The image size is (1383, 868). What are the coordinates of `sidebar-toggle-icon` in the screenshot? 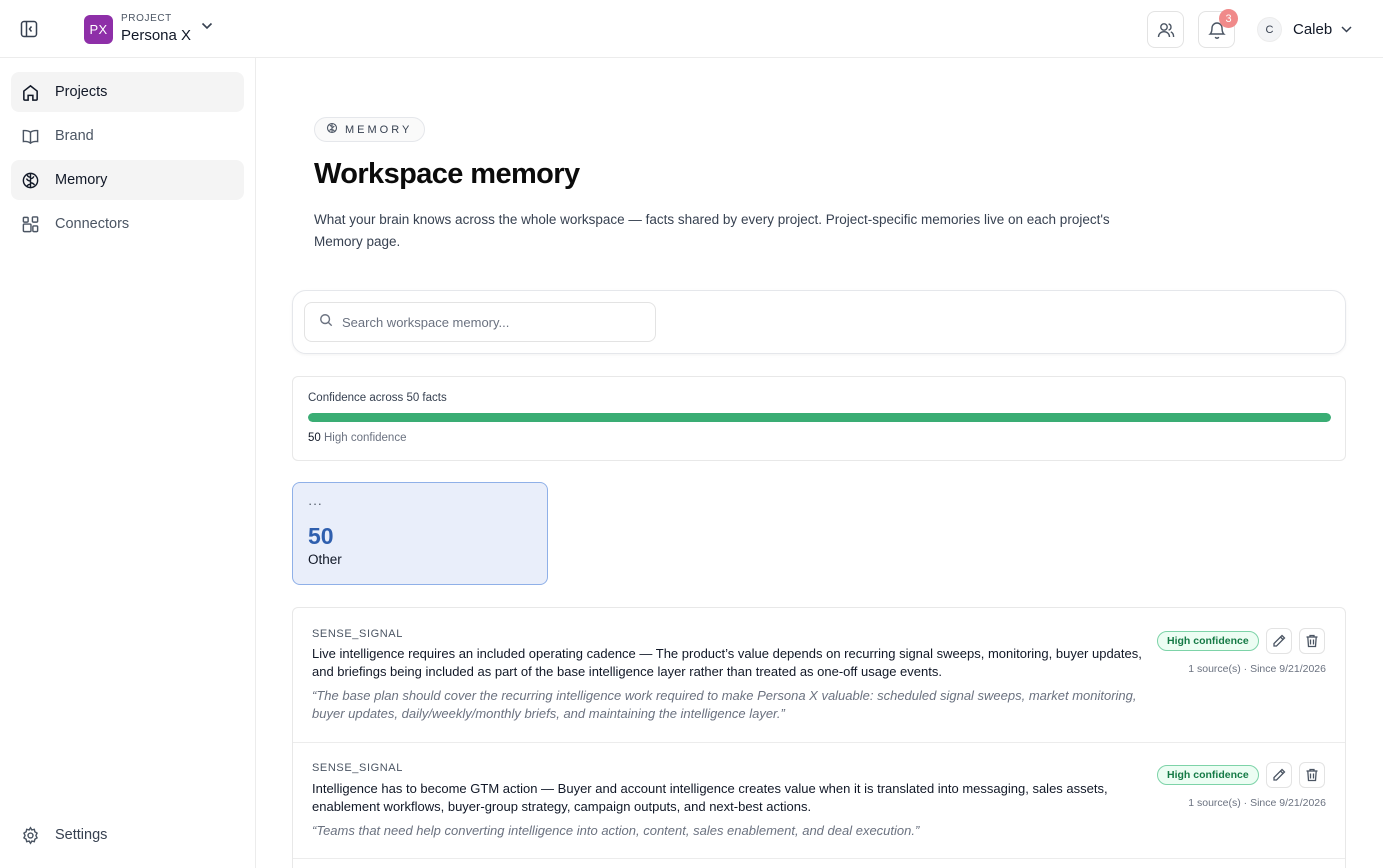 It's located at (29, 29).